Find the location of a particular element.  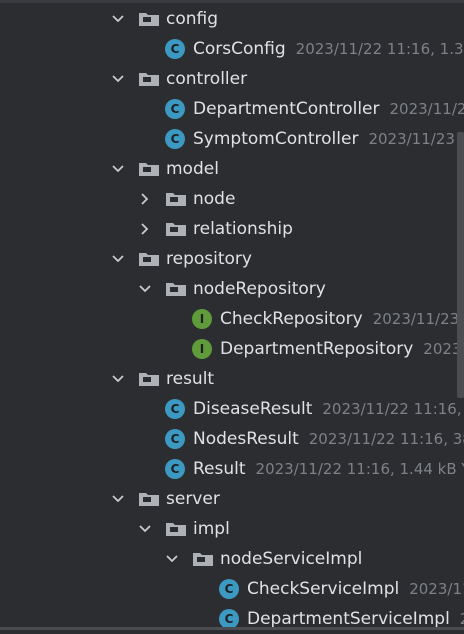

tree-row-impl: impl is located at coordinates (232, 529).